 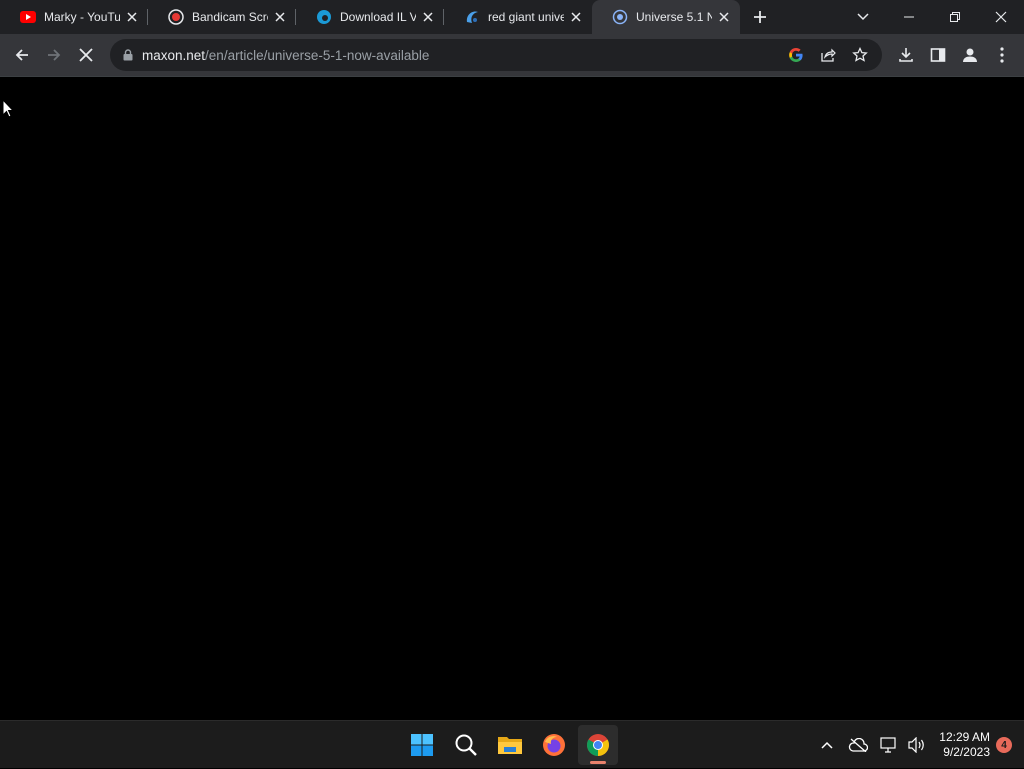 I want to click on firefox-button, so click(x=554, y=745).